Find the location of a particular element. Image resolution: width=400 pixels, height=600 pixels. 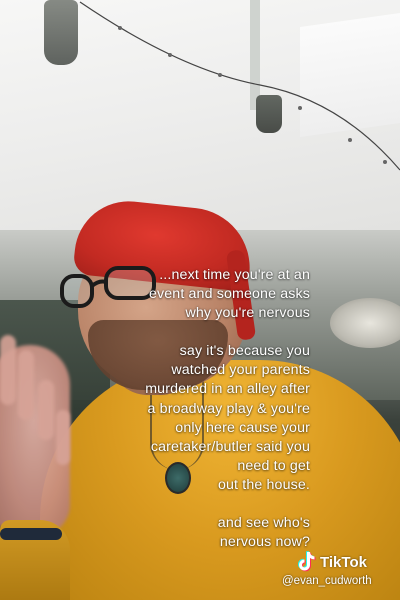

wristband is located at coordinates (31, 534).